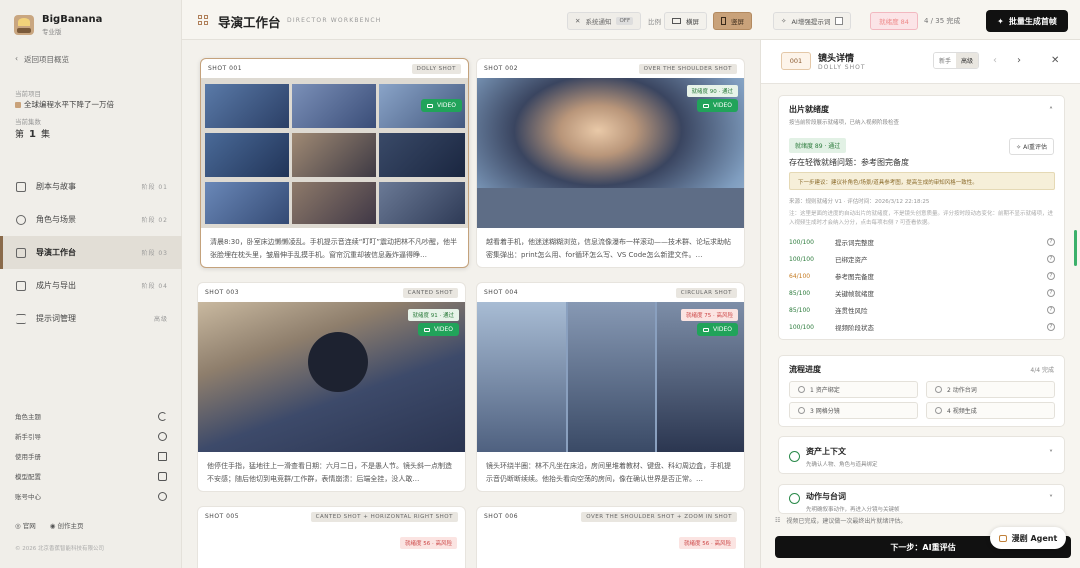  What do you see at coordinates (91, 252) in the screenshot?
I see `nav-item-director: 导演工作台 阶段 03` at bounding box center [91, 252].